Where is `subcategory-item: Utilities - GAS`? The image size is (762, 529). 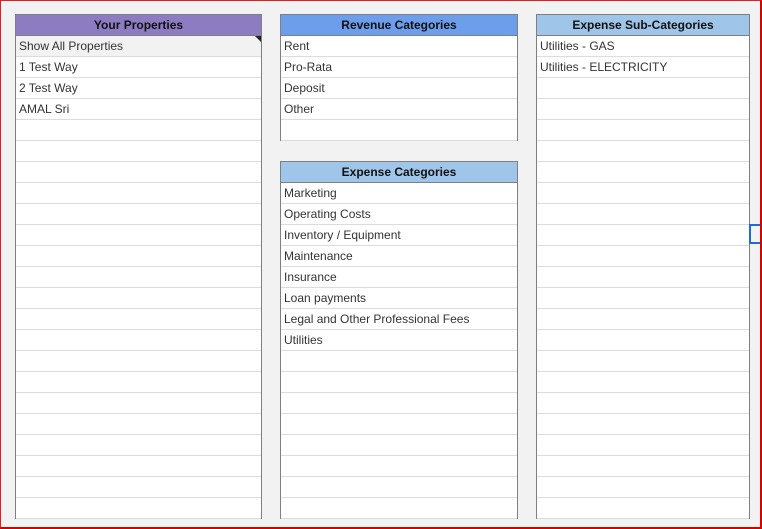
subcategory-item: Utilities - GAS is located at coordinates (643, 46).